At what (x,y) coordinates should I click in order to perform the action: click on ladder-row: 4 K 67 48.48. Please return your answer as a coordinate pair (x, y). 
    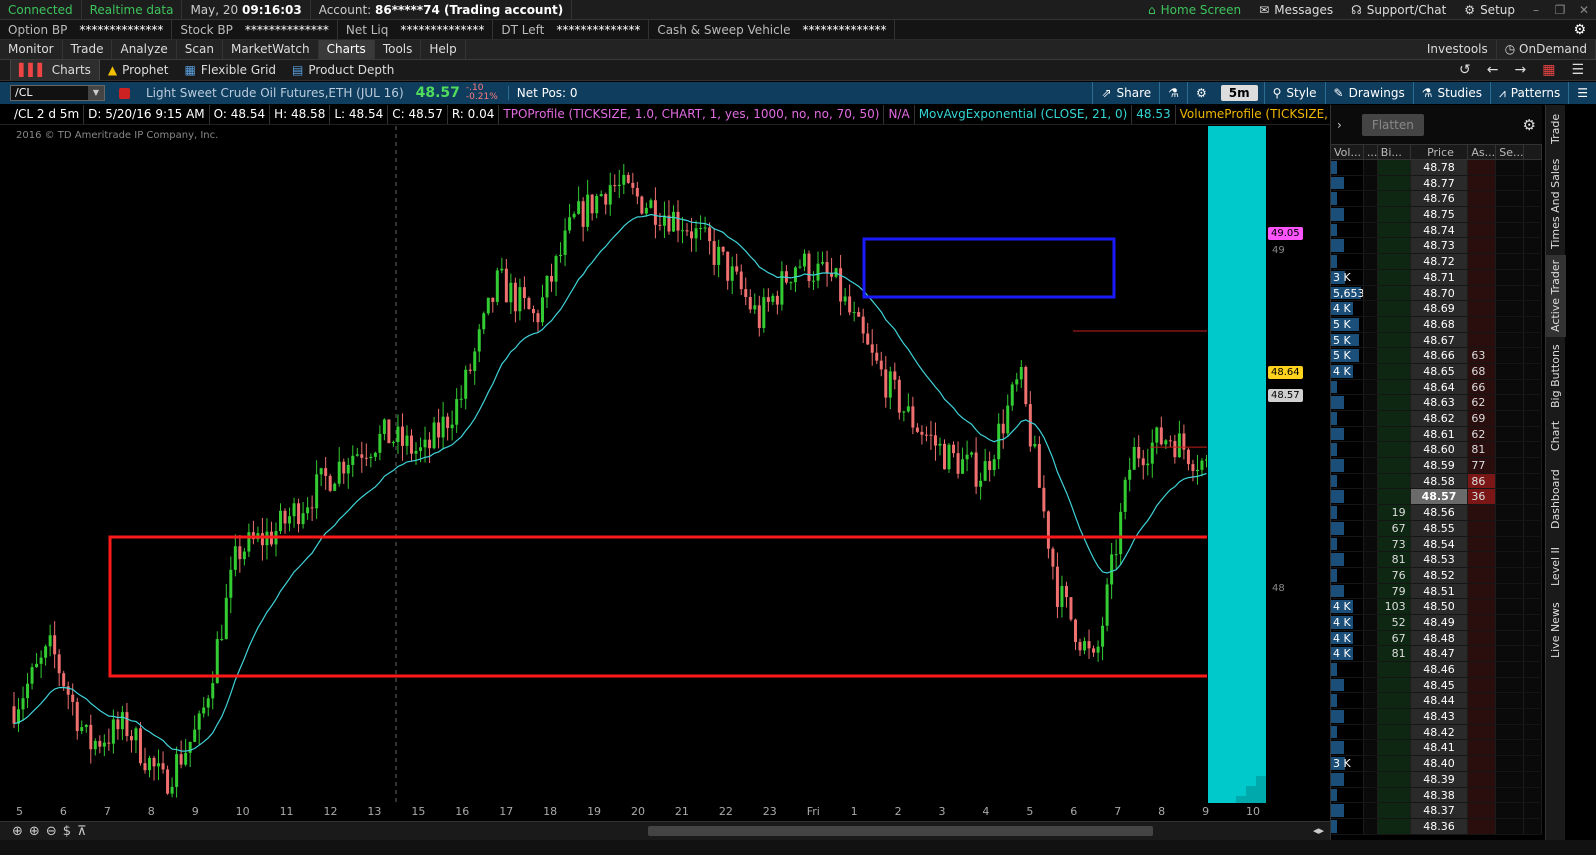
    Looking at the image, I should click on (1436, 638).